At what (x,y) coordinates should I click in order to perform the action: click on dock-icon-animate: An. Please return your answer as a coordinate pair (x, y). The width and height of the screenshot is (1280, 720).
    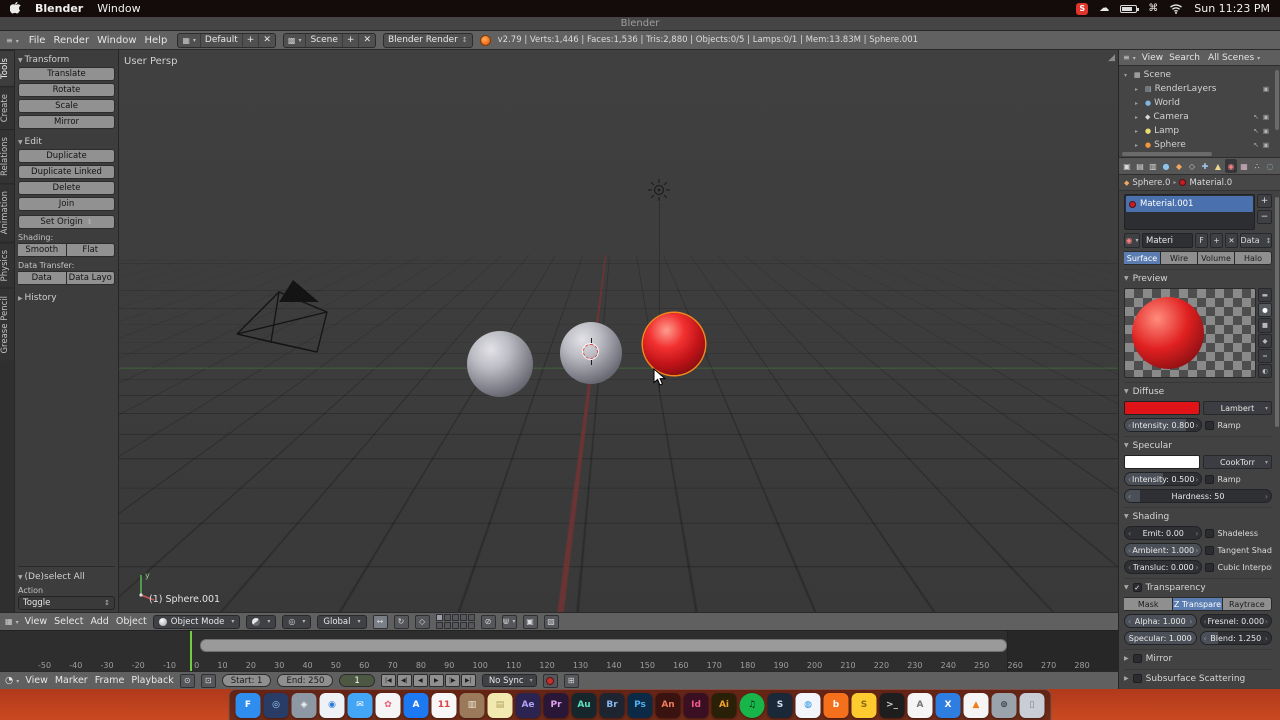
    Looking at the image, I should click on (668, 705).